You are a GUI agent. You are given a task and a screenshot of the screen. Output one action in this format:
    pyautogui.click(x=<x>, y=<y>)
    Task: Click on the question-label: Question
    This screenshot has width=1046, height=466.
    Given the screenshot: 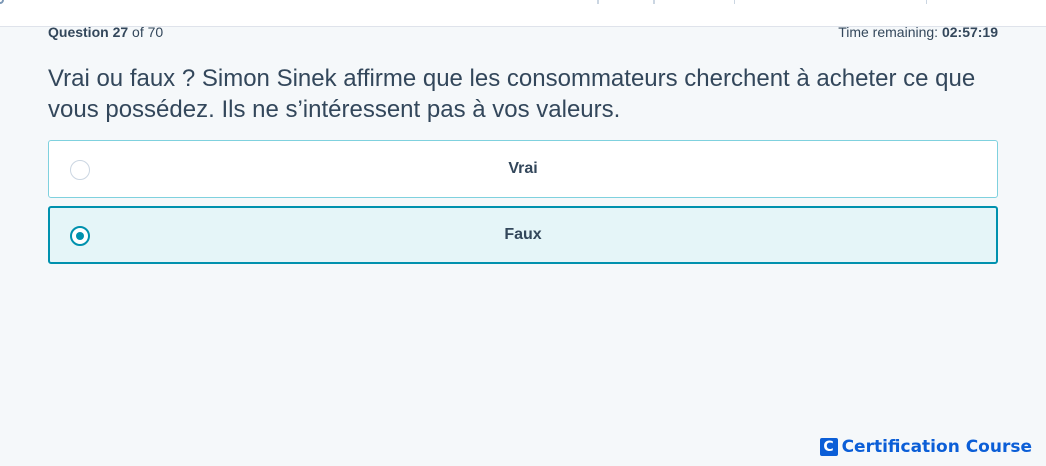 What is the action you would take?
    pyautogui.click(x=78, y=32)
    